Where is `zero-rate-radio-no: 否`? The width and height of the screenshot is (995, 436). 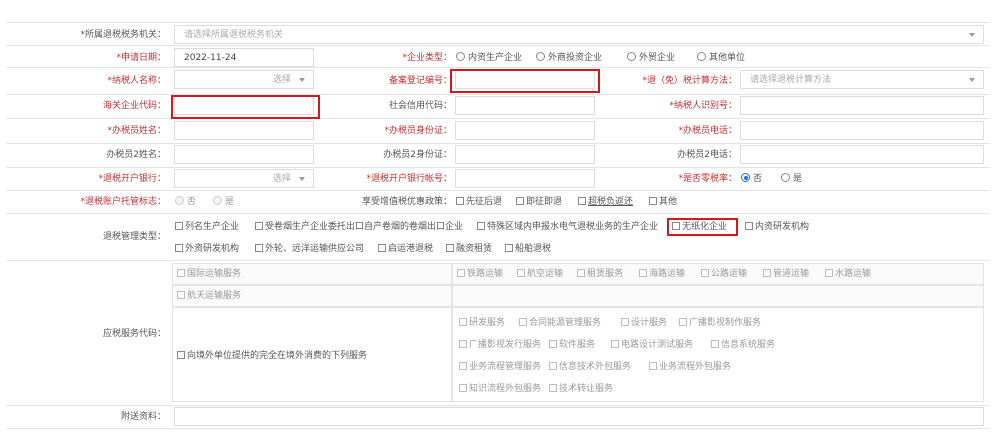
zero-rate-radio-no: 否 is located at coordinates (751, 179).